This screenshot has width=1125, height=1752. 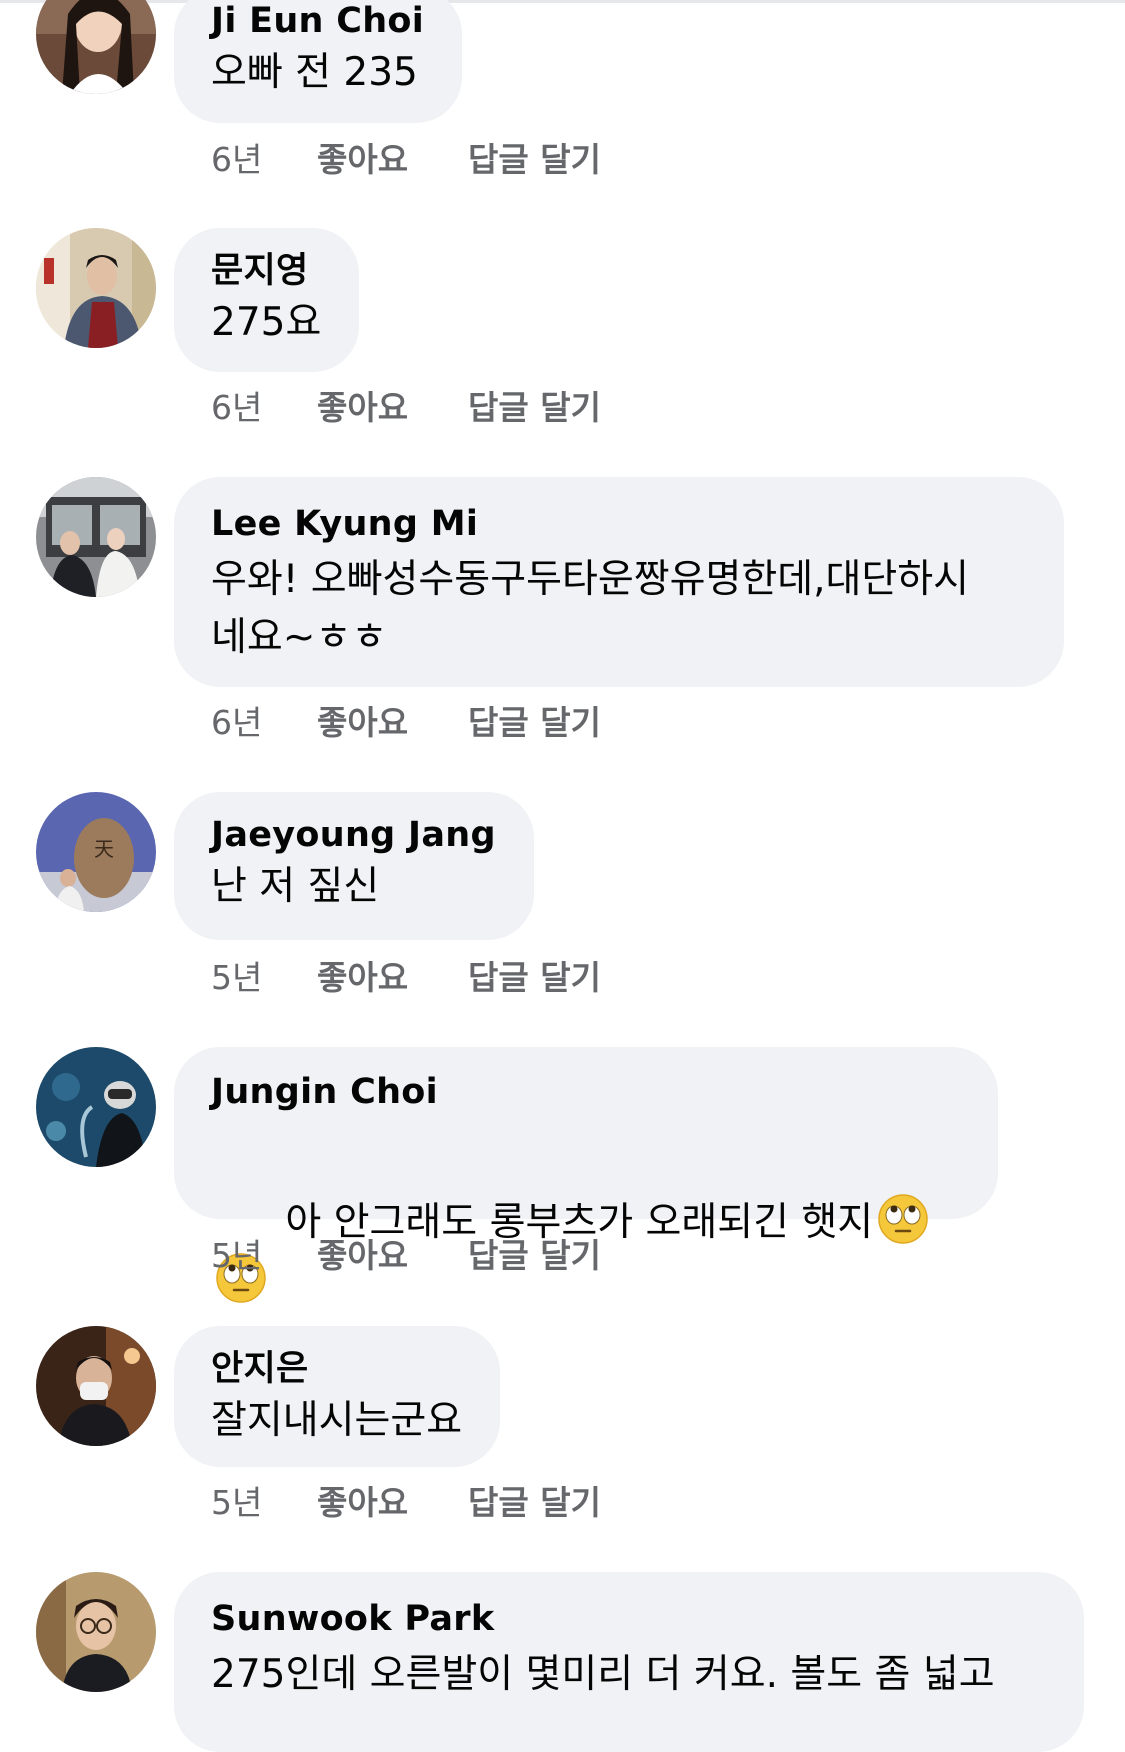 I want to click on comment-bubble: 안지은 잘지내시는군요, so click(x=337, y=1396).